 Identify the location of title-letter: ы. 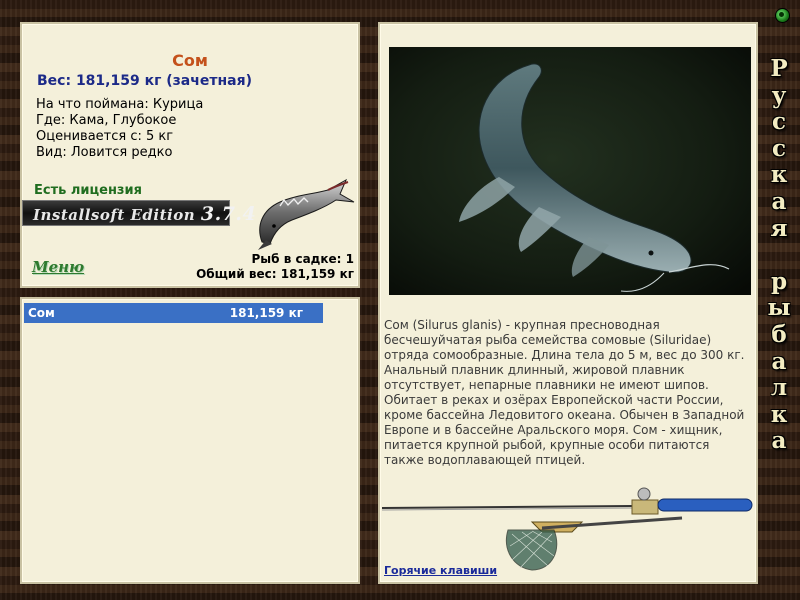
(779, 308).